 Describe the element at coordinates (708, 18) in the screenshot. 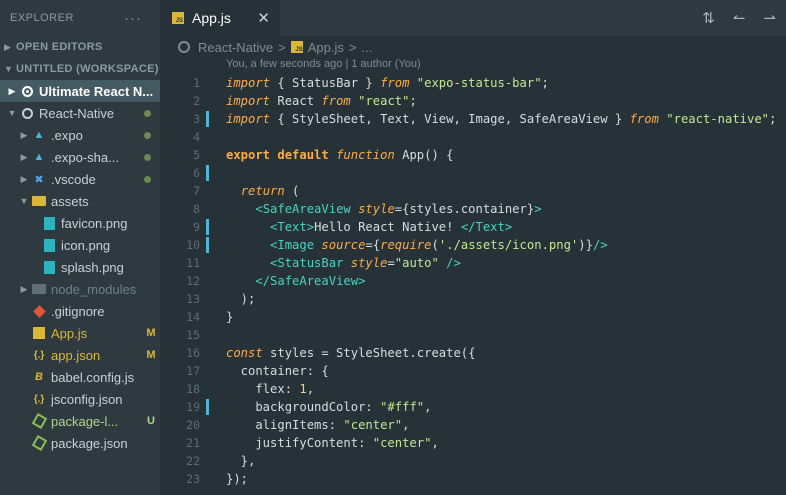

I see `compare-changes-icon: ⇅` at that location.